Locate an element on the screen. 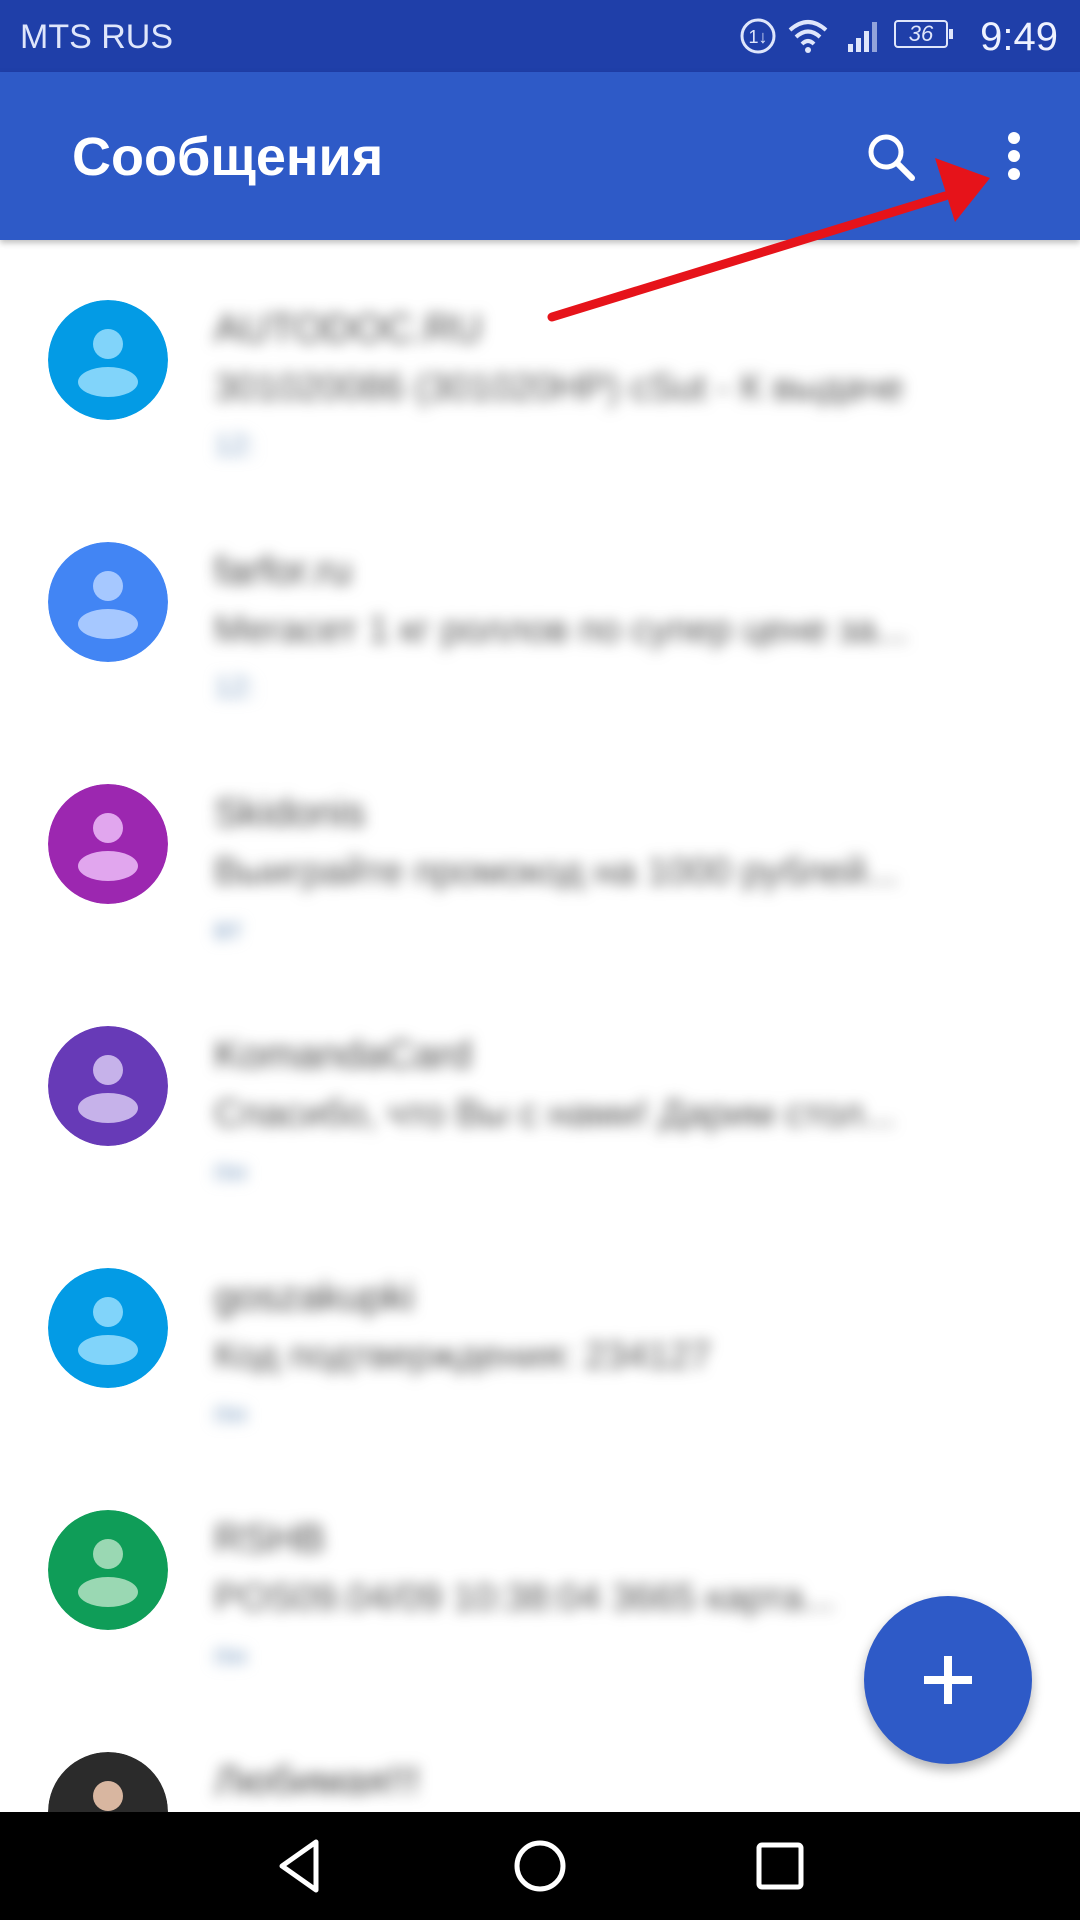  battery-icon: 36 is located at coordinates (923, 34).